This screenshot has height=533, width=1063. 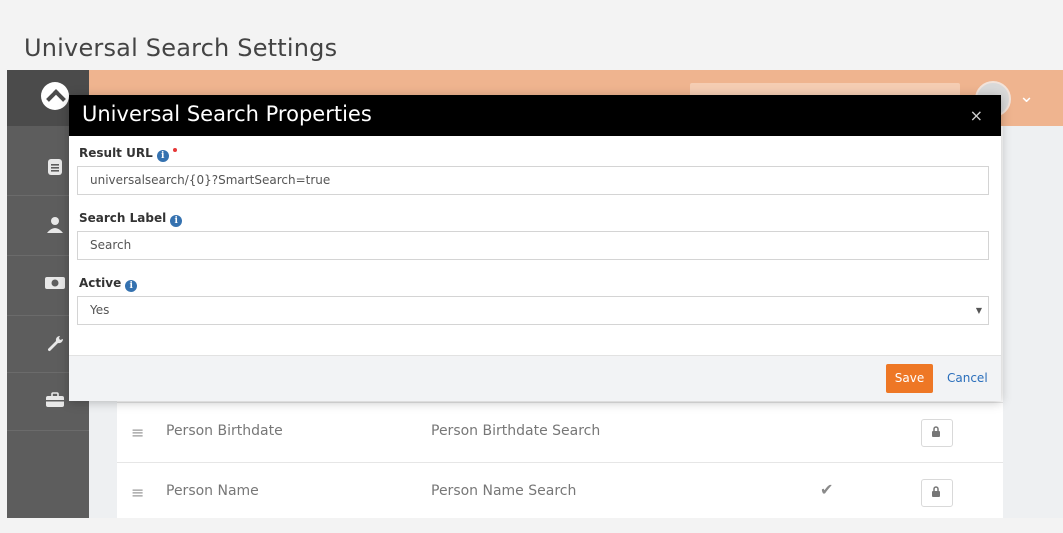 What do you see at coordinates (516, 431) in the screenshot?
I see `row-description: Person Birthdate Search` at bounding box center [516, 431].